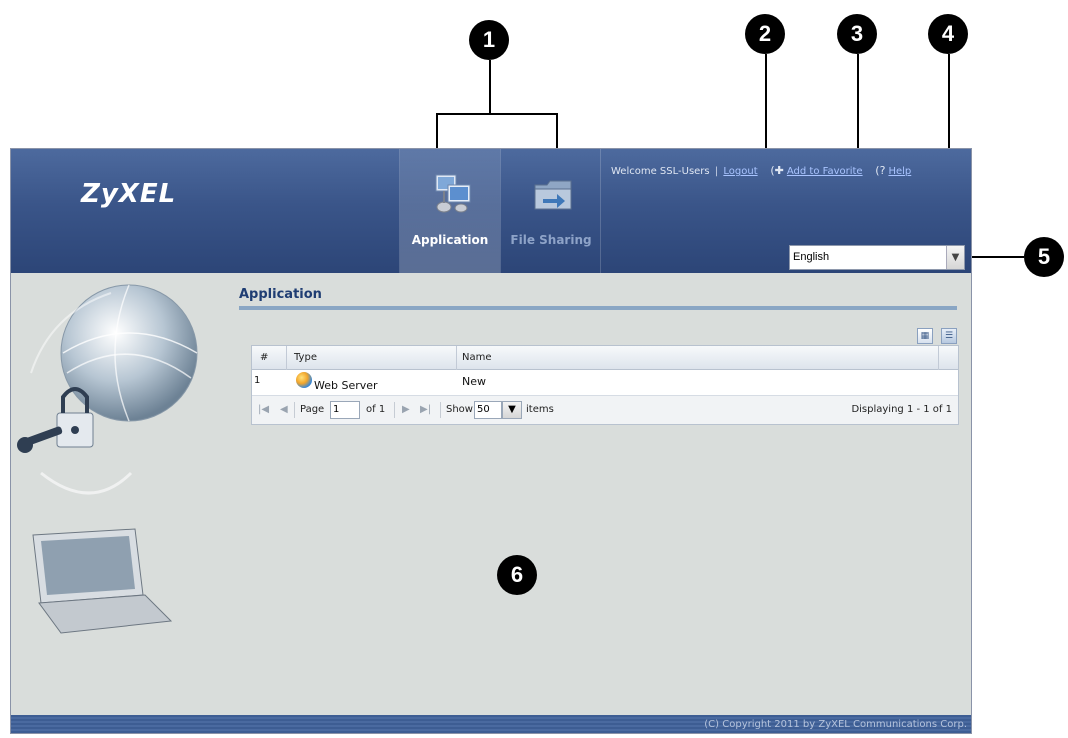 The height and width of the screenshot is (738, 1068). I want to click on callout-1: 1, so click(489, 40).